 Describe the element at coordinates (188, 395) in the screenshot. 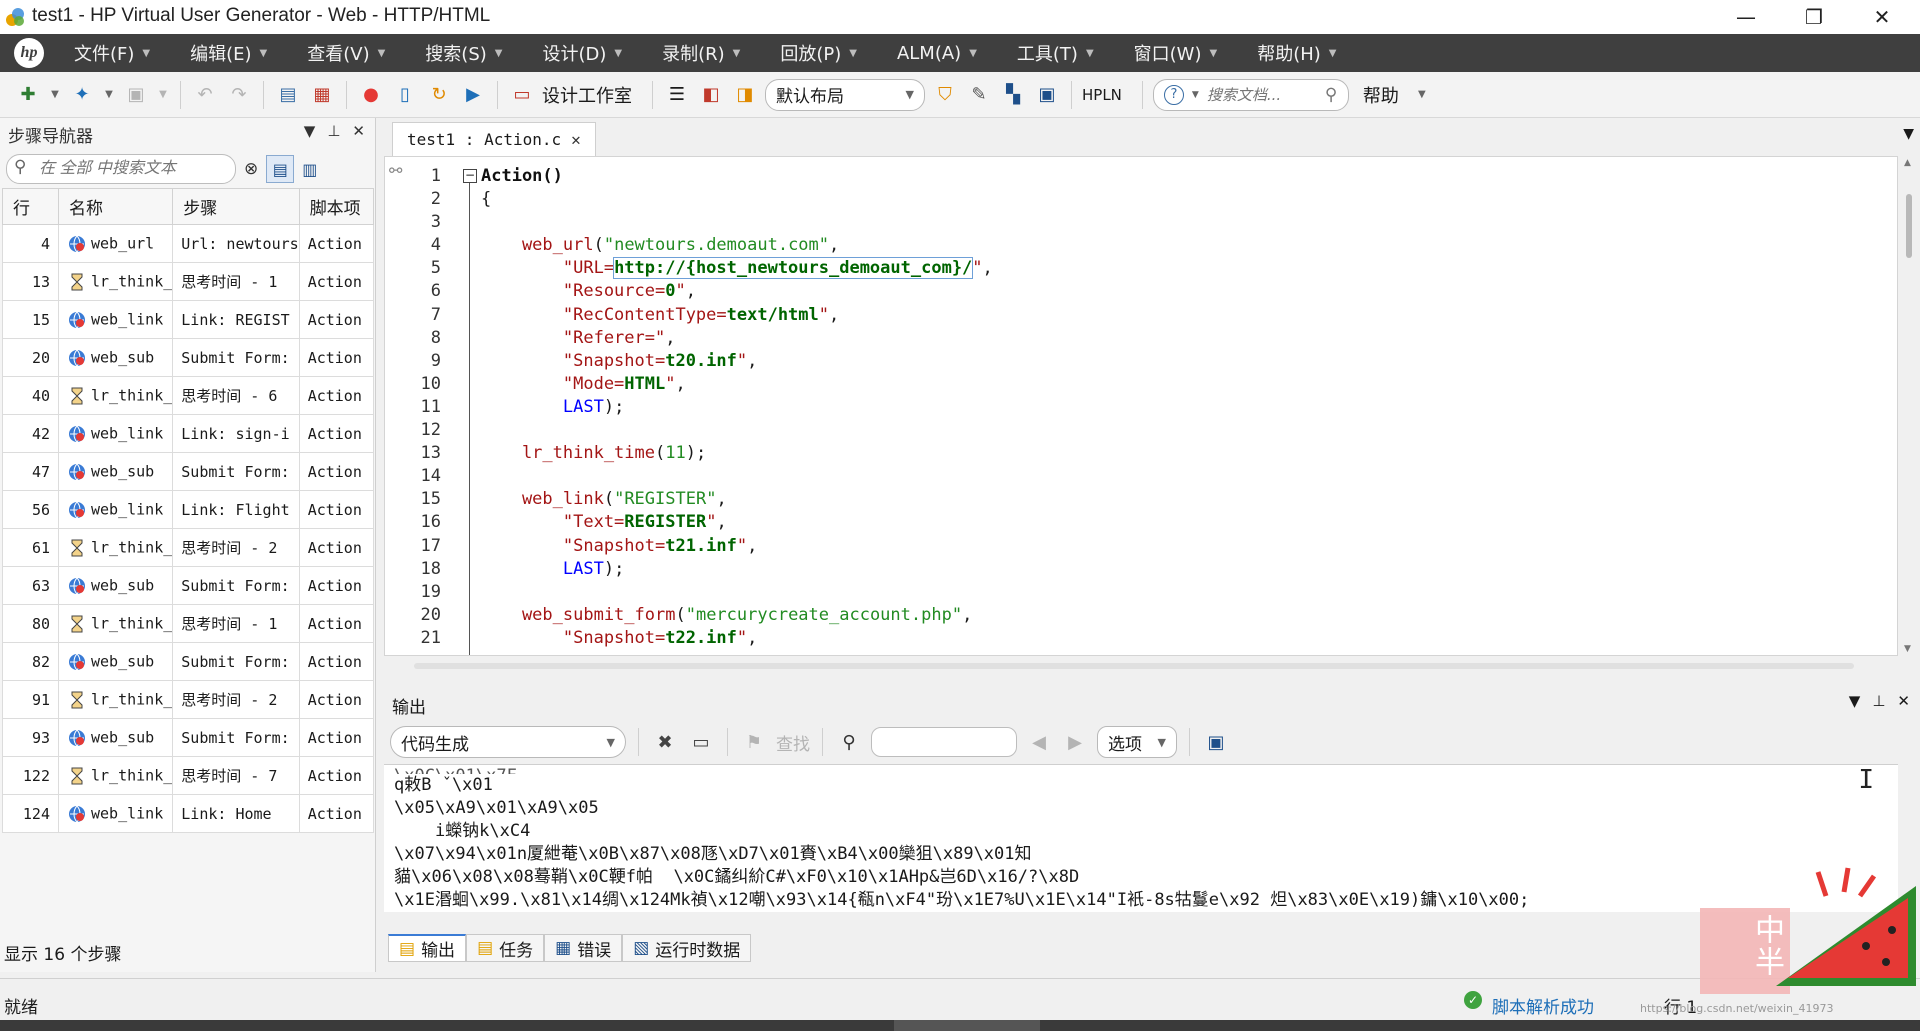

I see `table-row: 40 lr_think_ 思考时间 - 6 Action` at that location.